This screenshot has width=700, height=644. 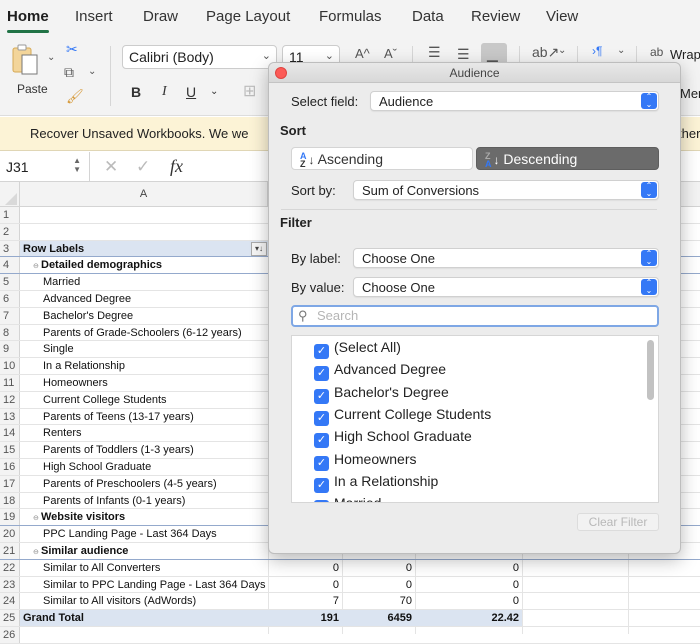 I want to click on cell-row-label: Single, so click(x=144, y=349).